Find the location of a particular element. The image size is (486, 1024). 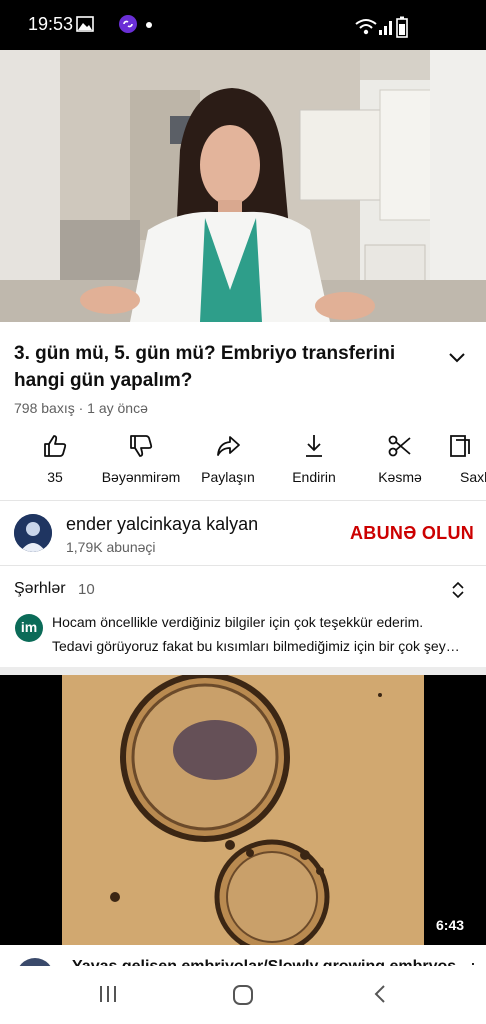

comment-avatar: im is located at coordinates (29, 628).